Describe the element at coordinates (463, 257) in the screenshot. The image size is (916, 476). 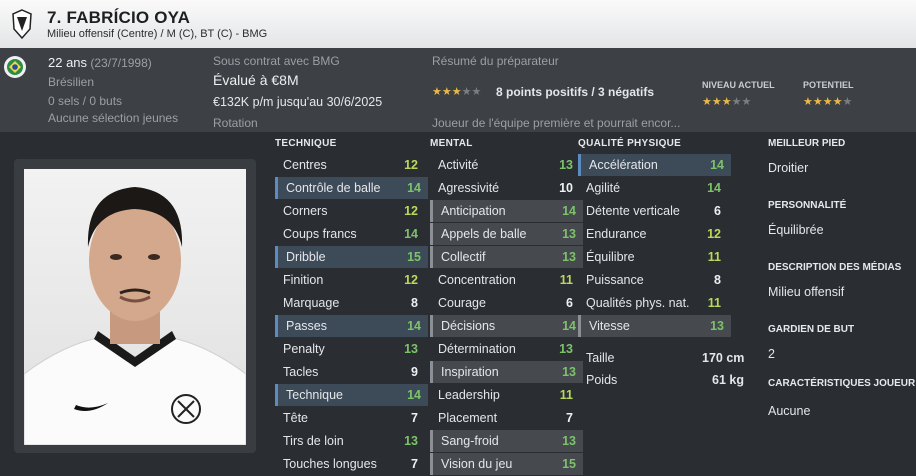
I see `attribute-label: Collectif` at that location.